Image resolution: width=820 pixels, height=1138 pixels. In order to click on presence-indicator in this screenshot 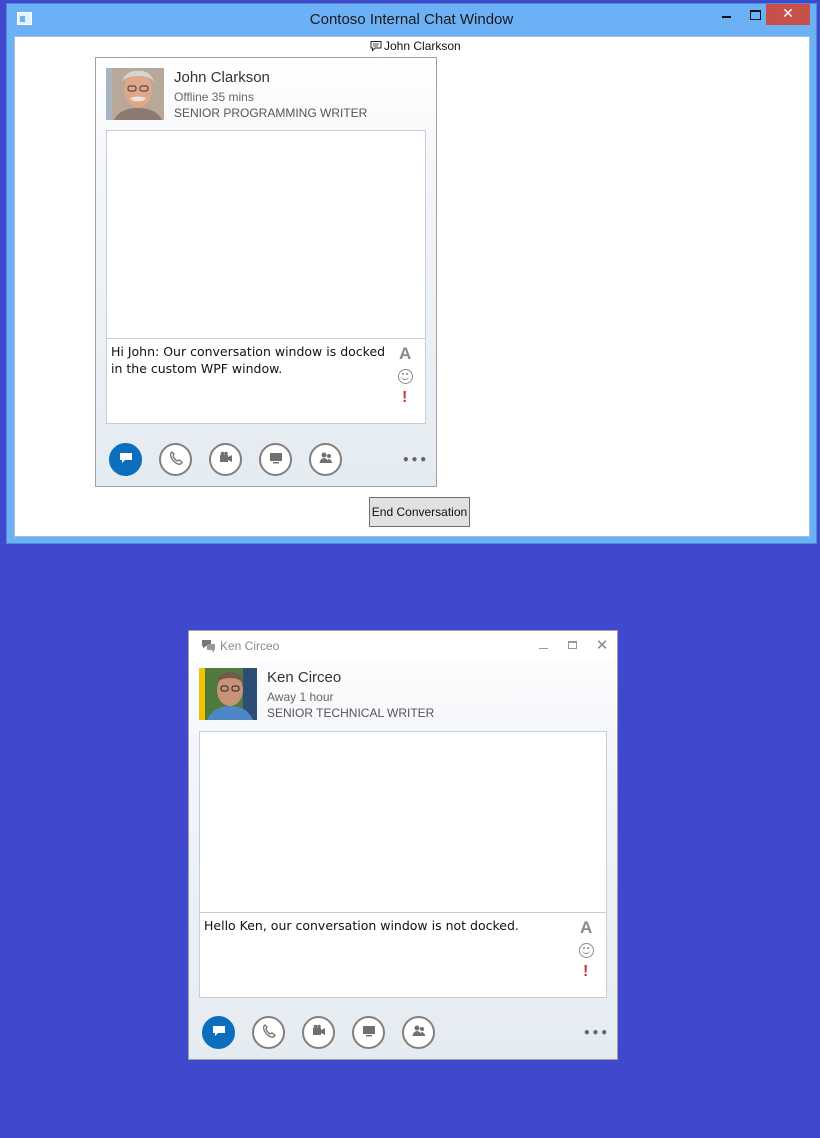, I will do `click(202, 694)`.